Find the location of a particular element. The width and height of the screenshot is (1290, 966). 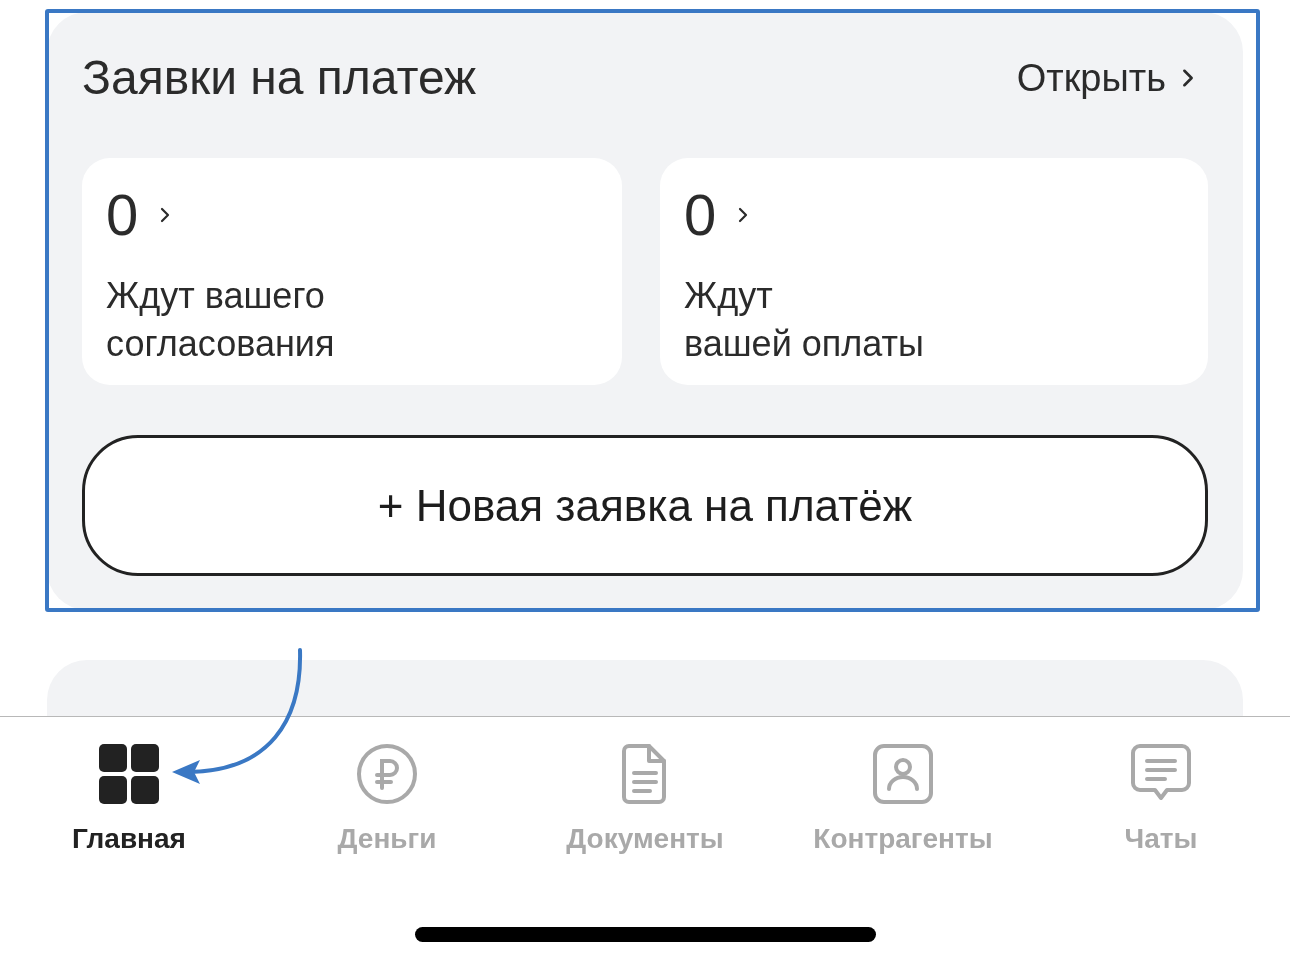

new-request-button: + Новая заявка на платёж is located at coordinates (645, 505).